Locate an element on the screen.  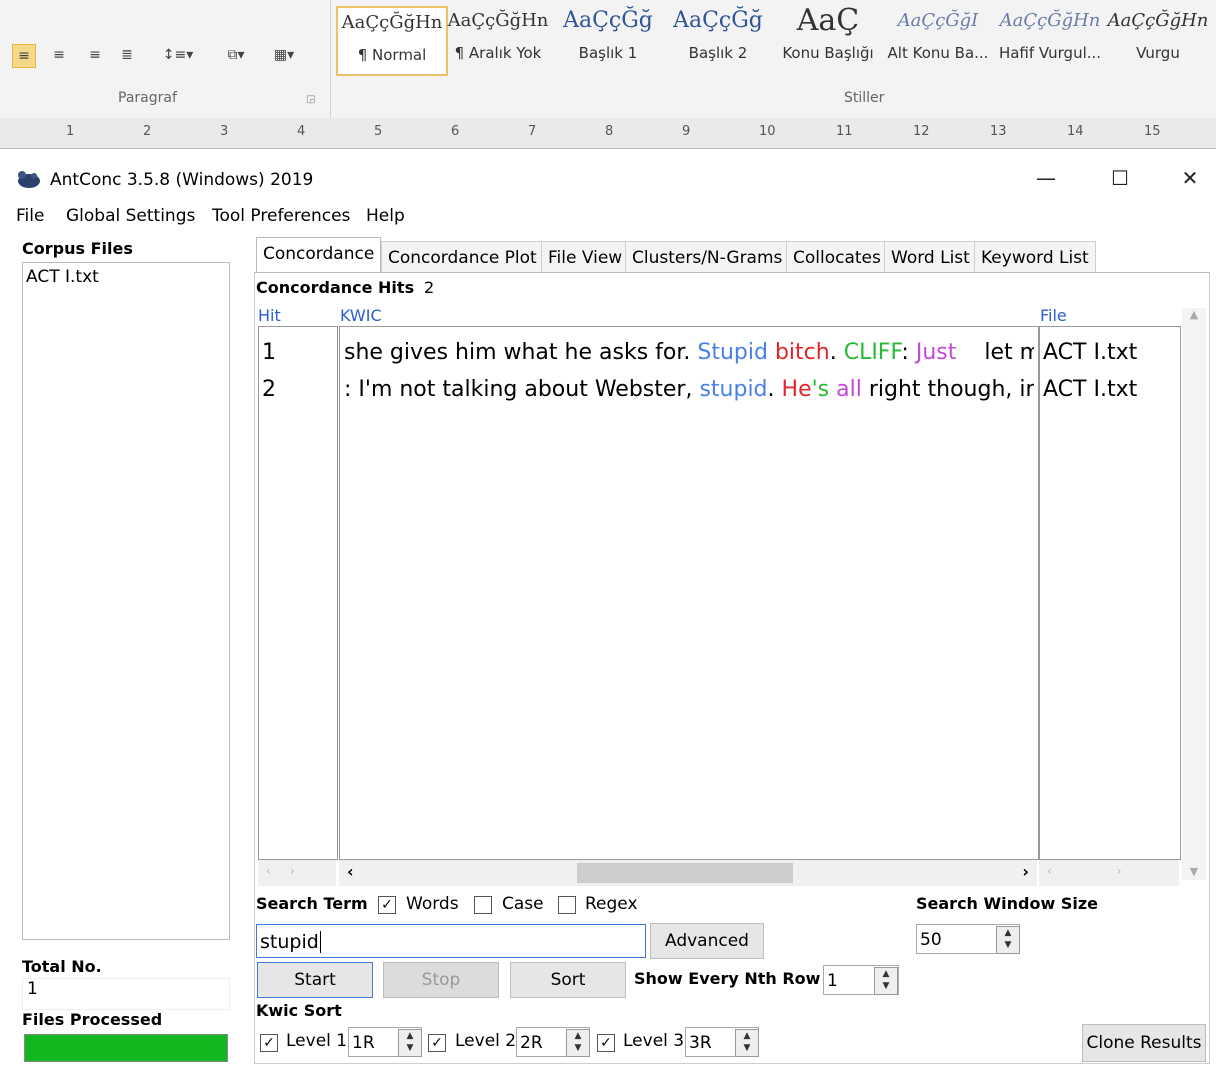
close-button: ✕ is located at coordinates (1190, 181).